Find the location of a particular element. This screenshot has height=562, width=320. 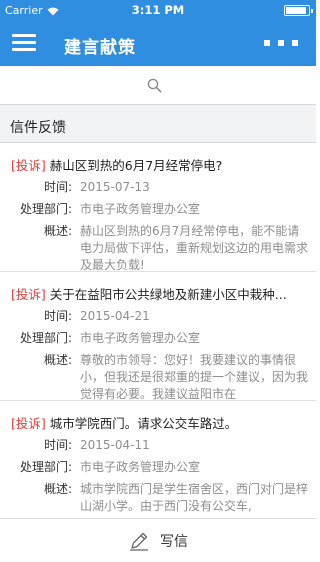

search-bar is located at coordinates (158, 85).